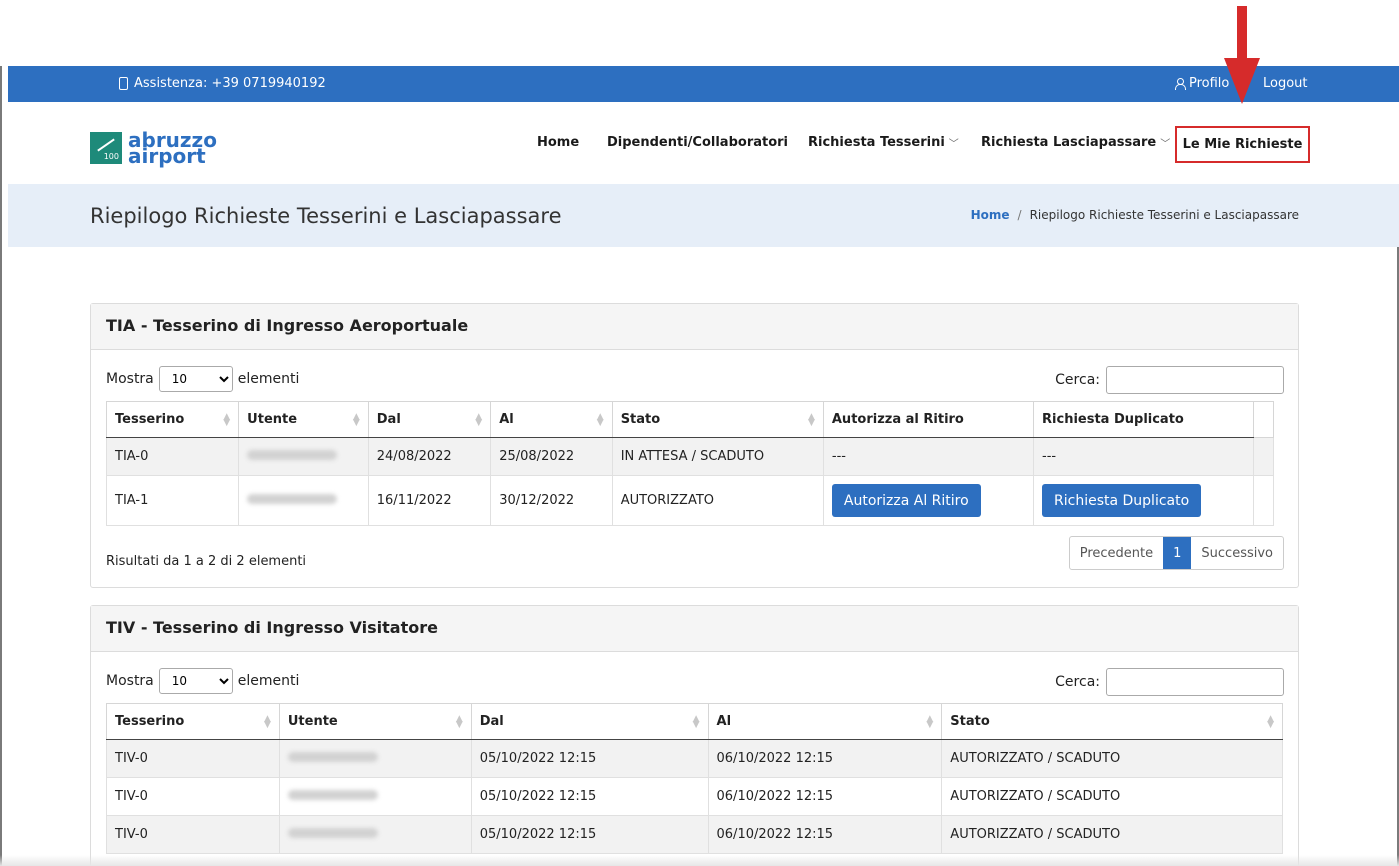 This screenshot has height=866, width=1399. I want to click on tia-search: Cerca:, so click(1169, 380).